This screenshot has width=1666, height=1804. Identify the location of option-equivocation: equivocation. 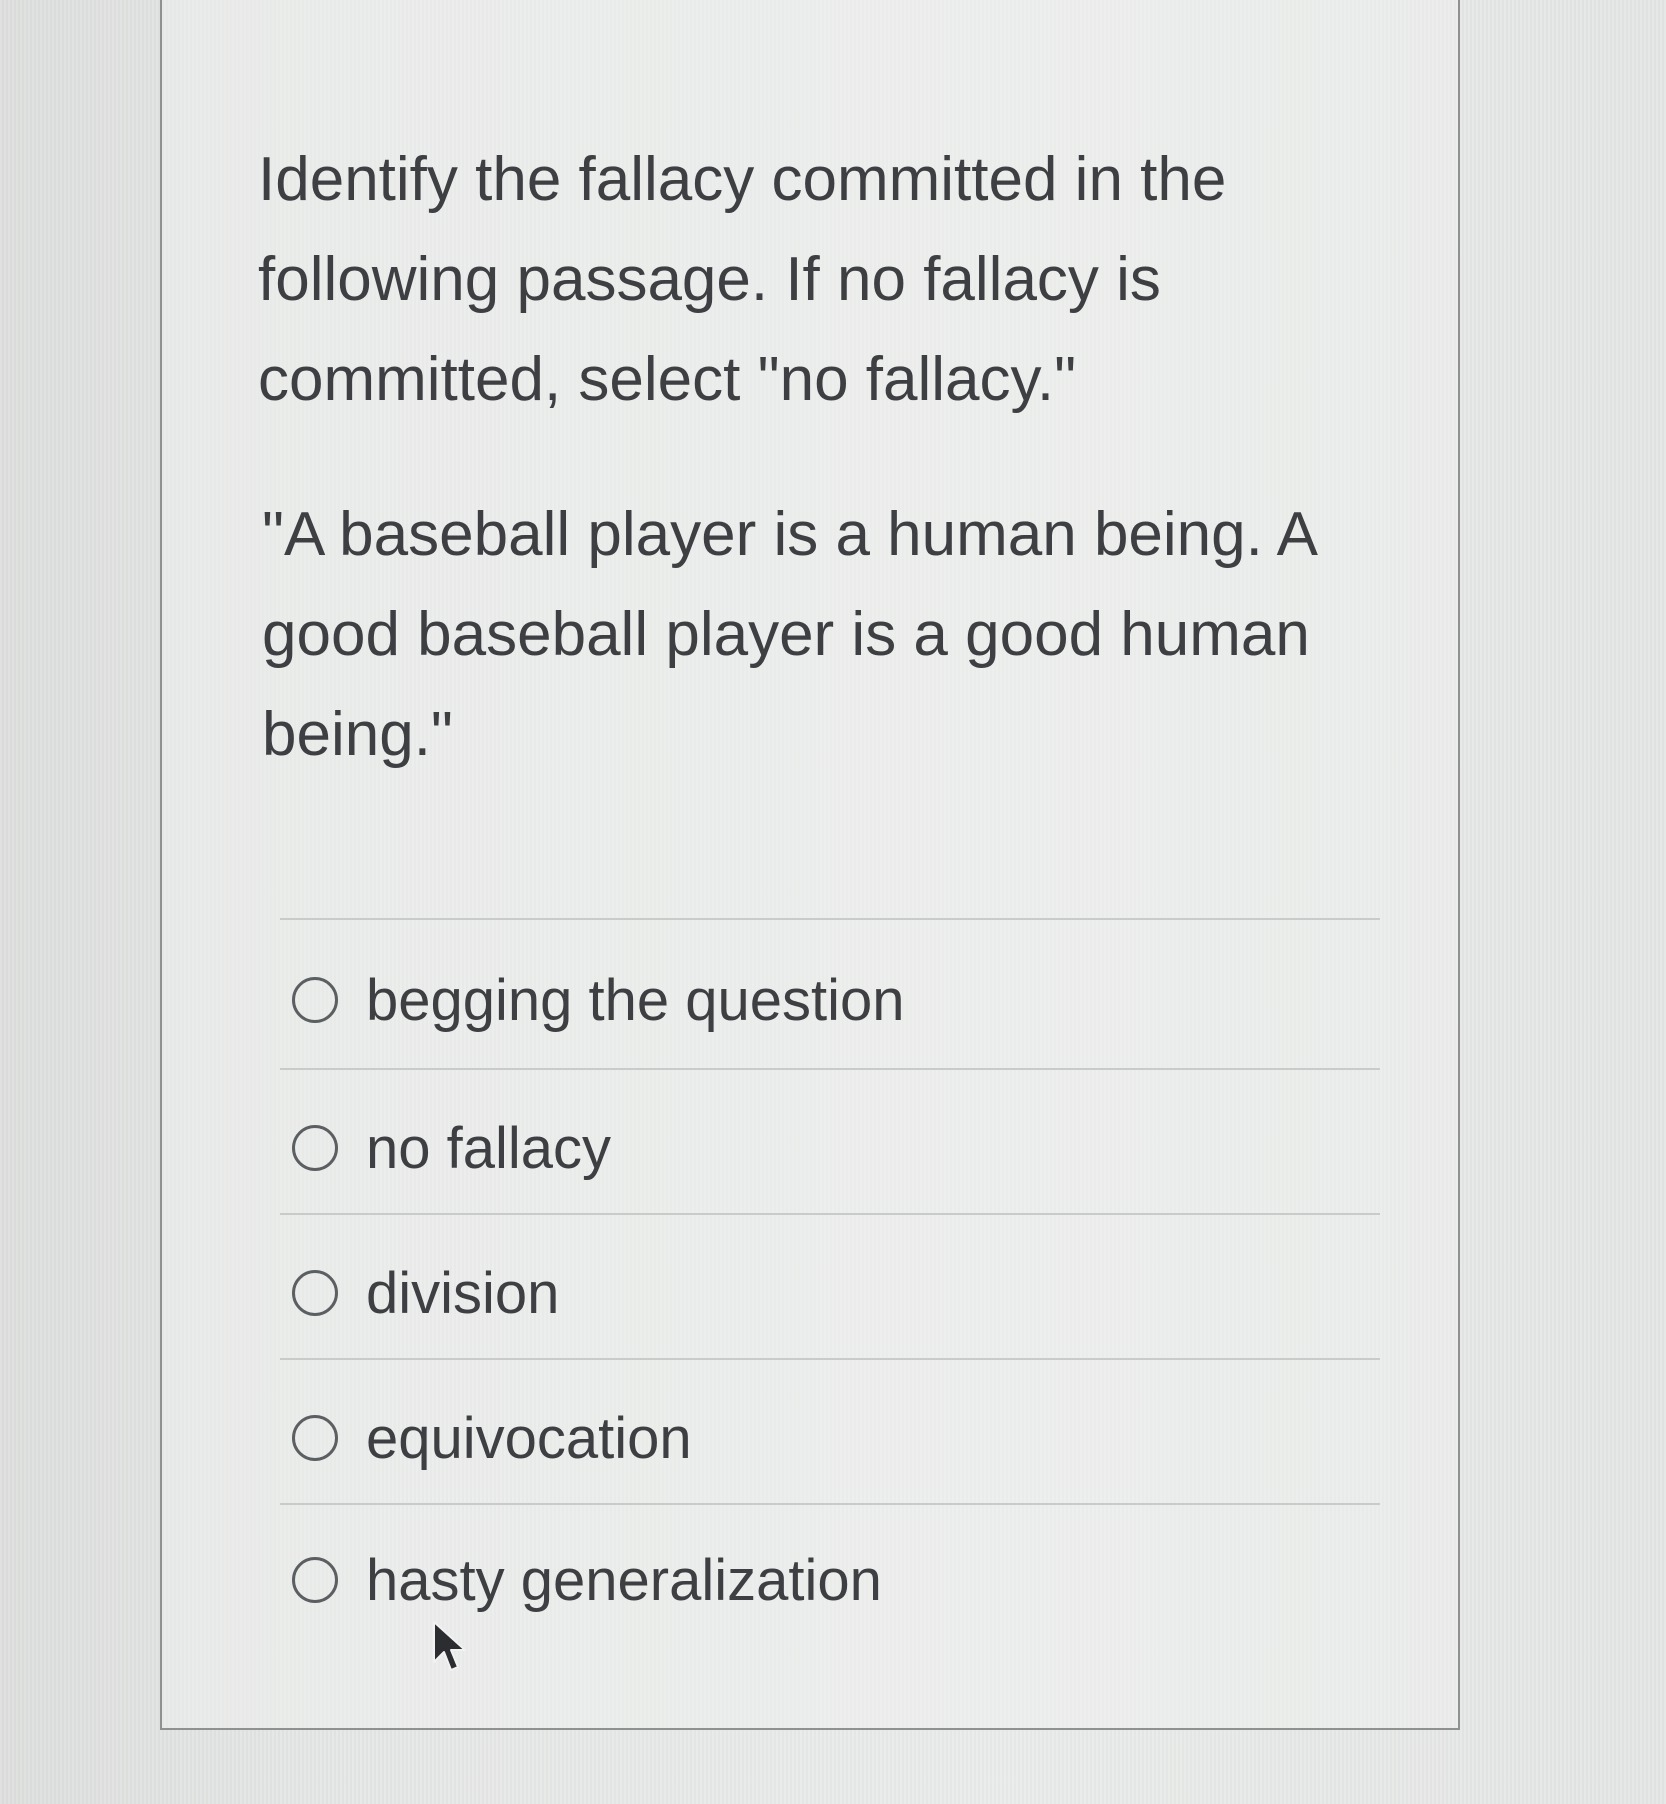
(492, 1438).